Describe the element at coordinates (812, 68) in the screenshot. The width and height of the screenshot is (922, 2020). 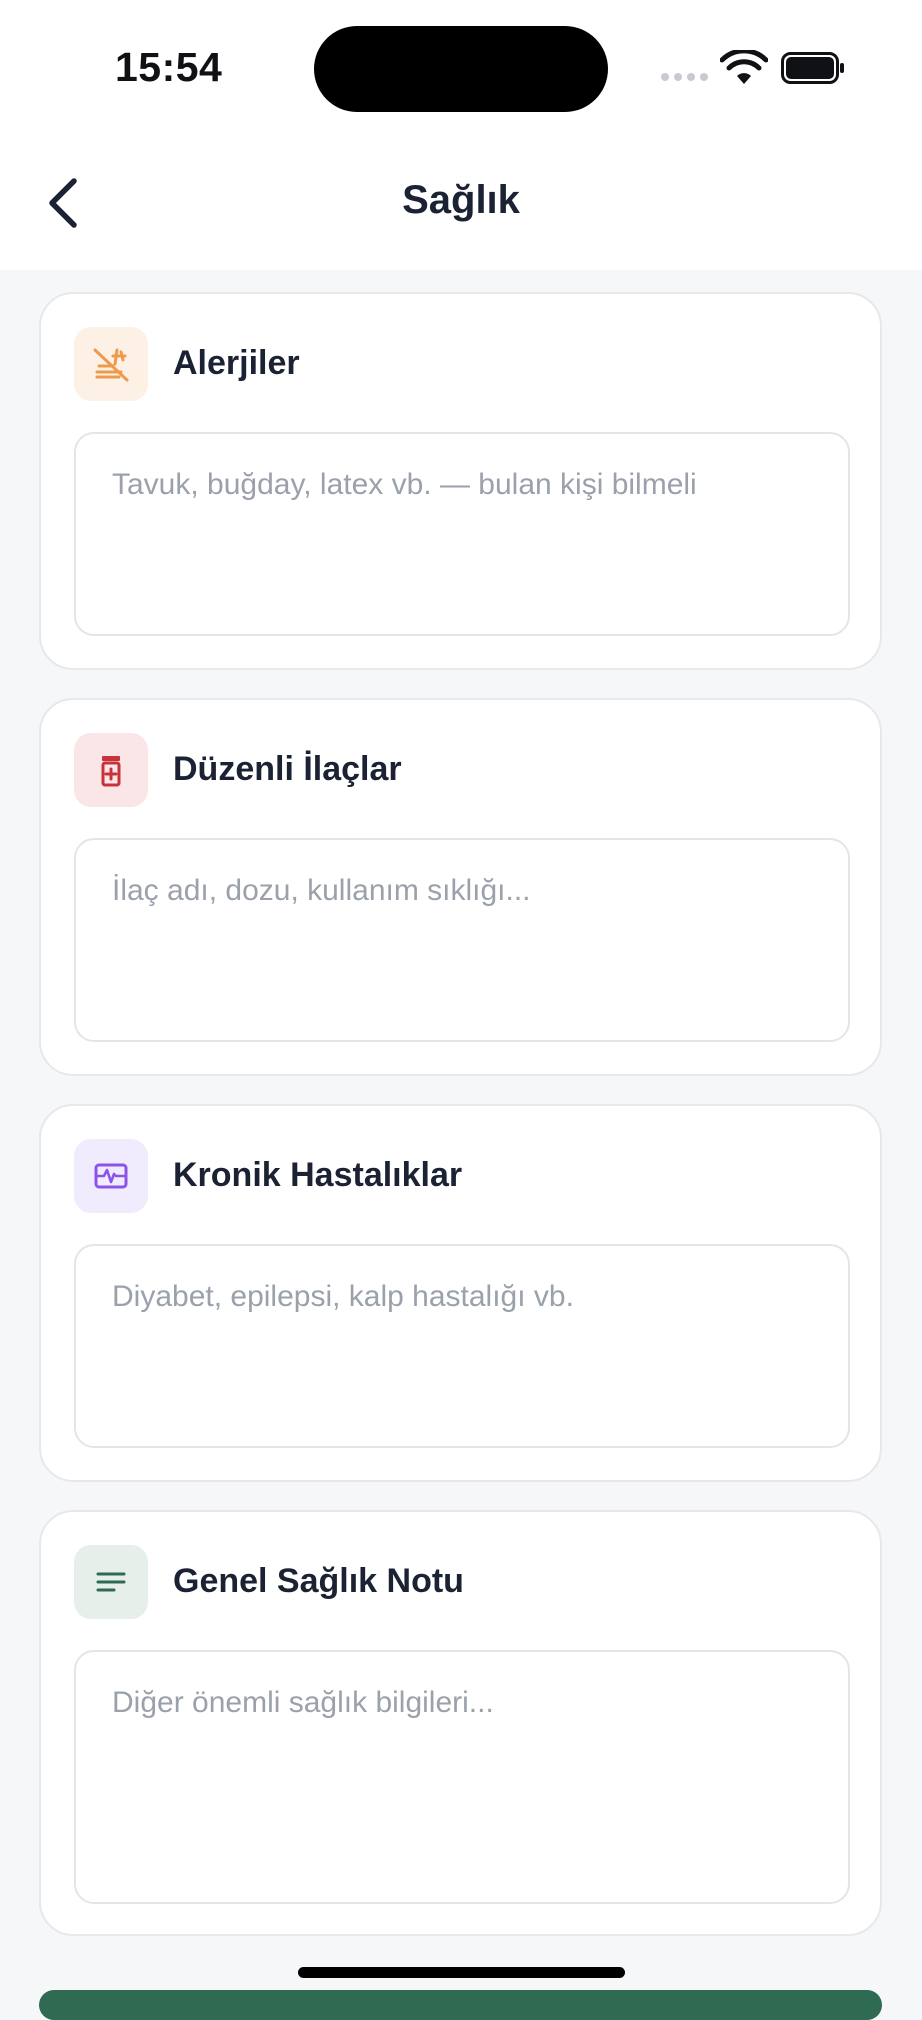
I see `battery-icon` at that location.